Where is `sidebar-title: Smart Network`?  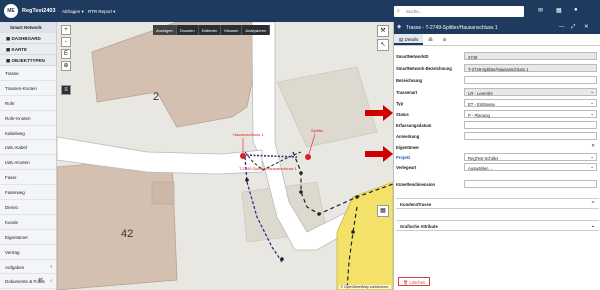
sidebar-title: Smart Network is located at coordinates (28, 27).